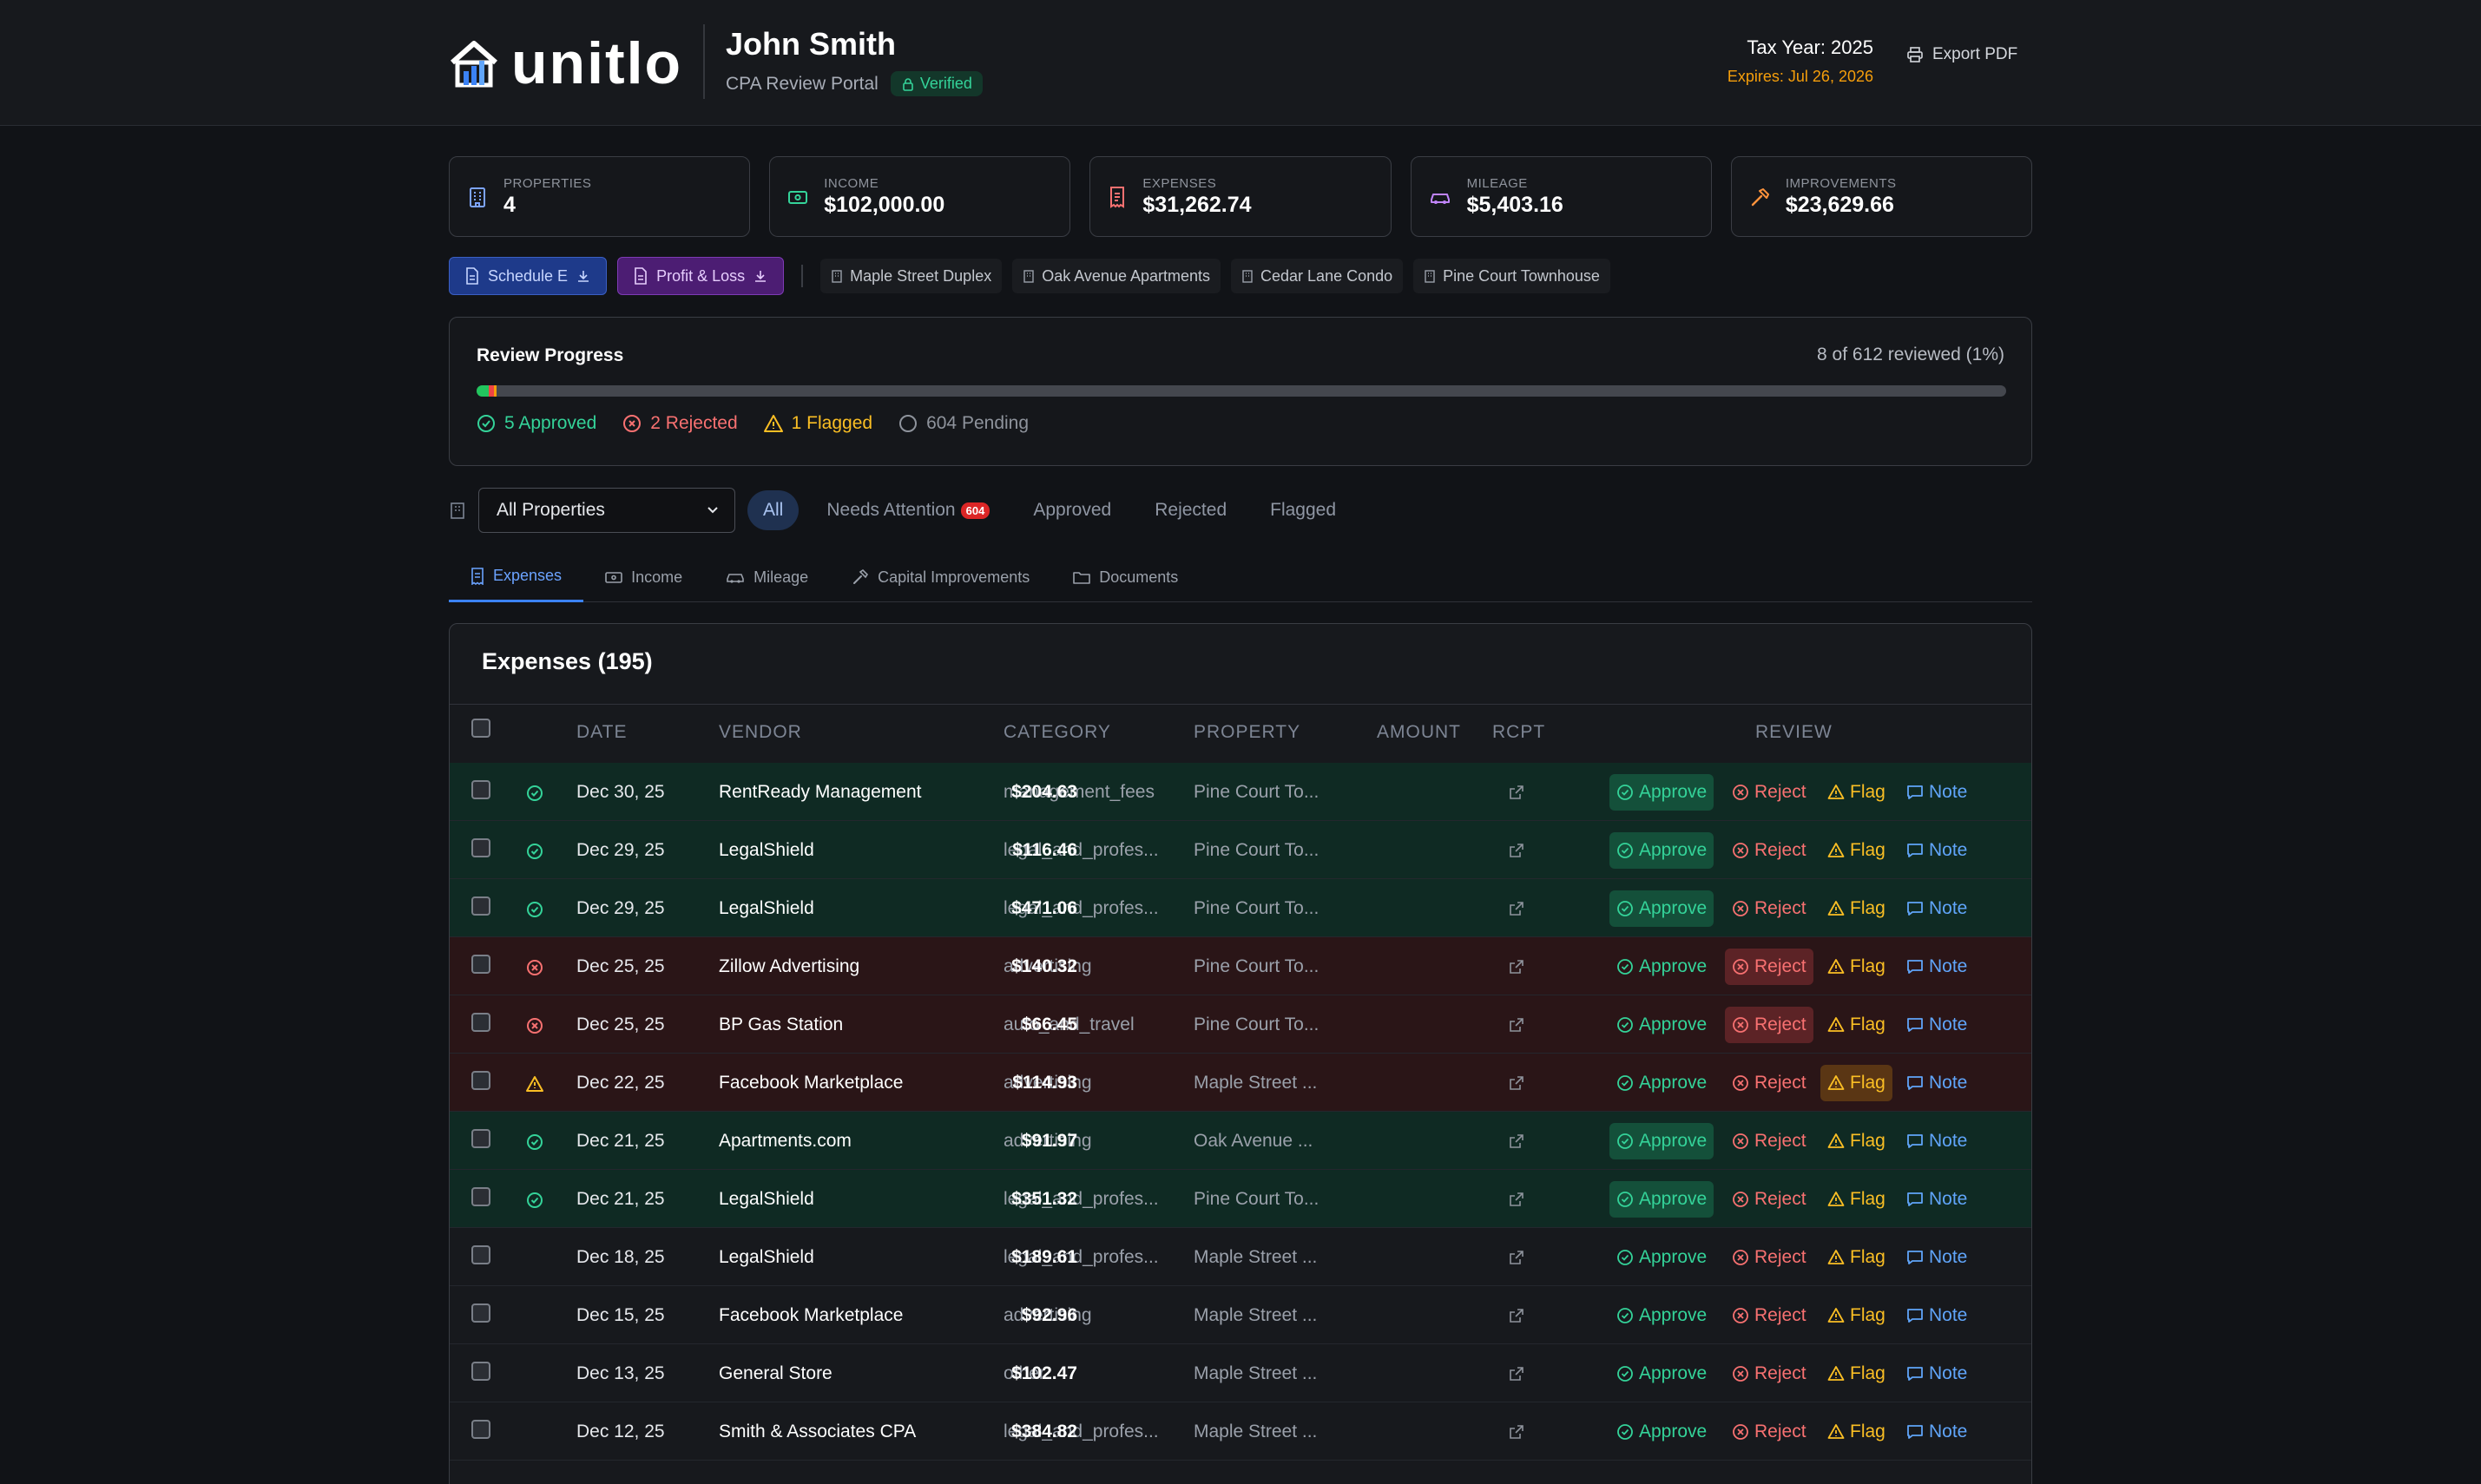  Describe the element at coordinates (1072, 510) in the screenshot. I see `filter-approved: Approved` at that location.